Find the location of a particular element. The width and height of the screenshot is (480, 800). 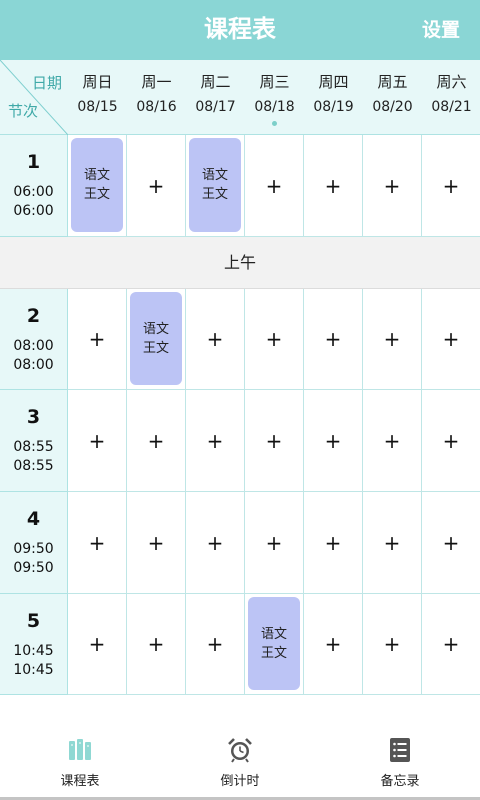

period-end-time: 09:50 is located at coordinates (33, 568).